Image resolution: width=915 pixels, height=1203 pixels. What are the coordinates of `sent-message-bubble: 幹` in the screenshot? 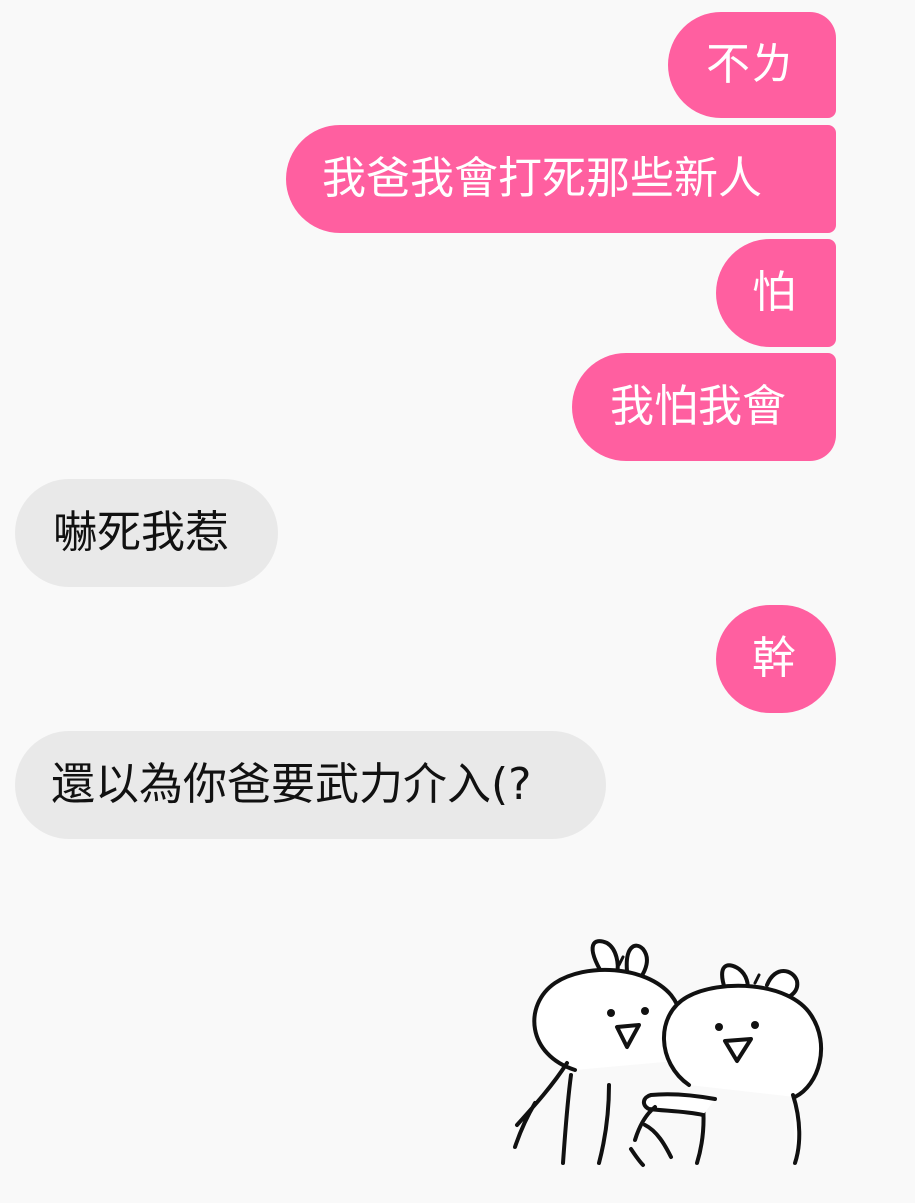 It's located at (776, 659).